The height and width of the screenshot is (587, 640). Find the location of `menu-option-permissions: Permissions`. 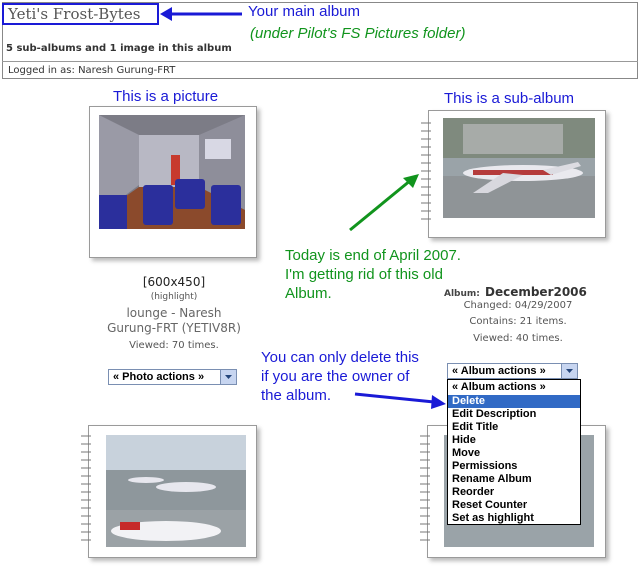

menu-option-permissions: Permissions is located at coordinates (514, 466).